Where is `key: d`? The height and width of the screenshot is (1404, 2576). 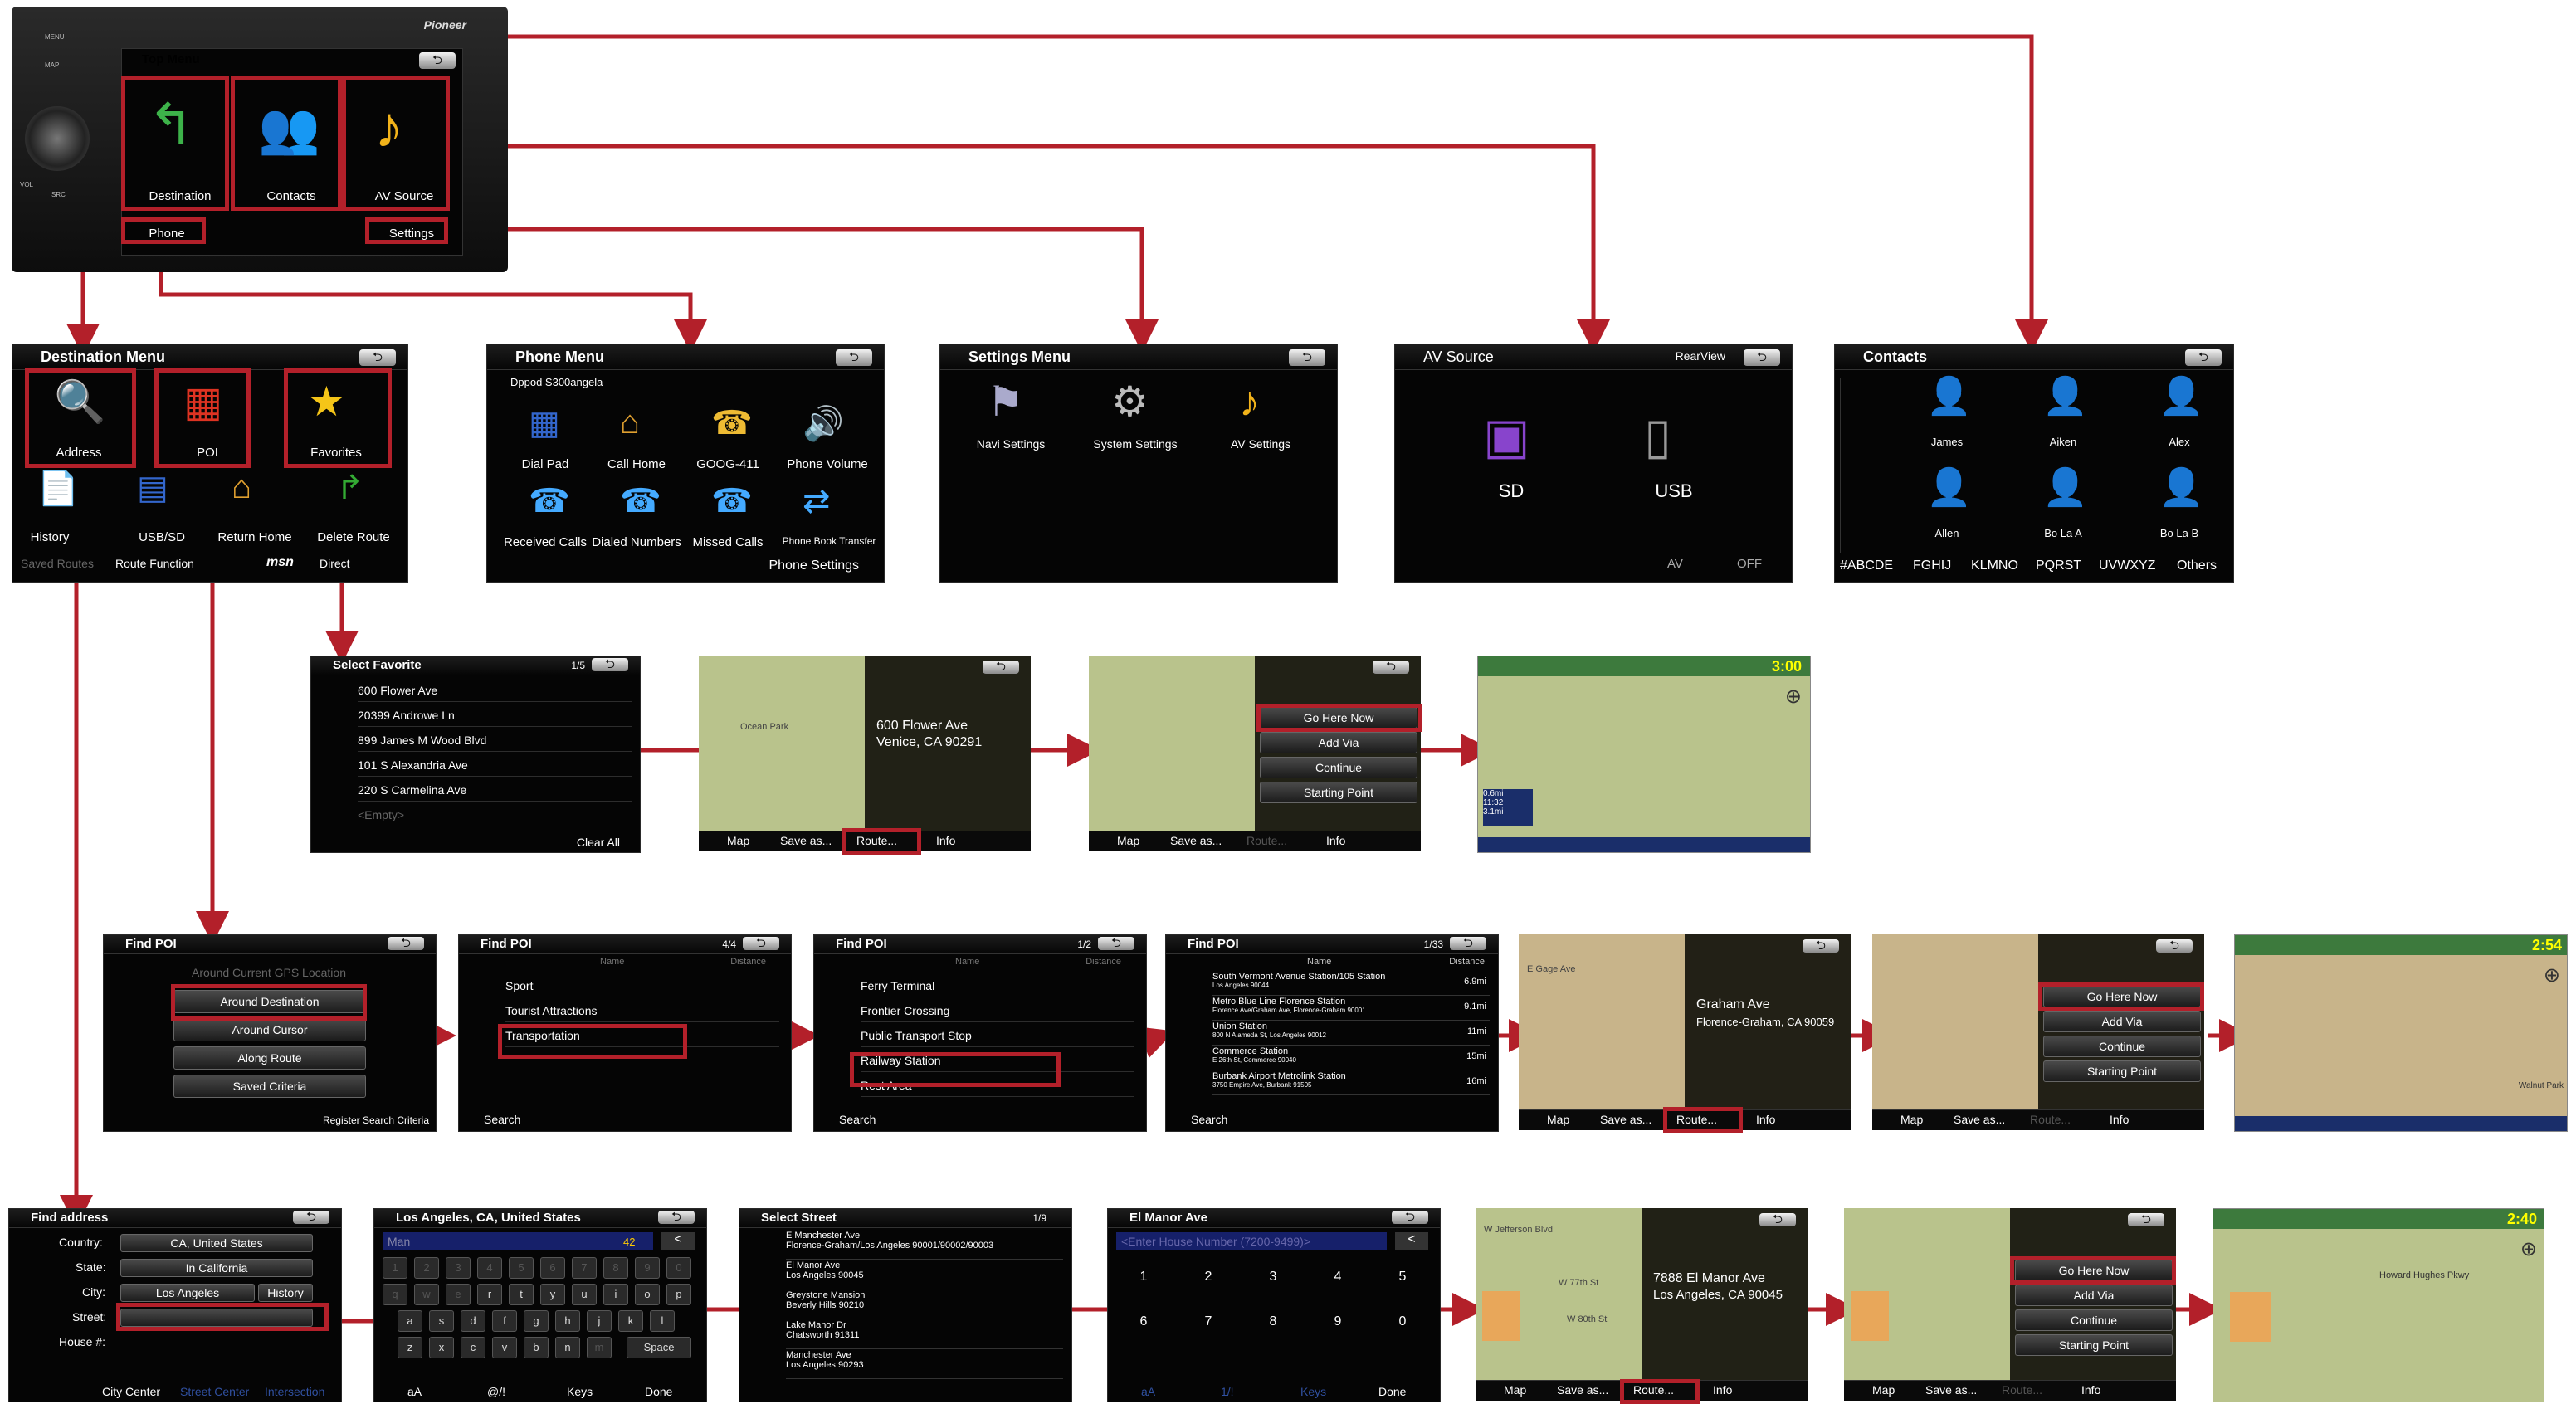
key: d is located at coordinates (473, 1321).